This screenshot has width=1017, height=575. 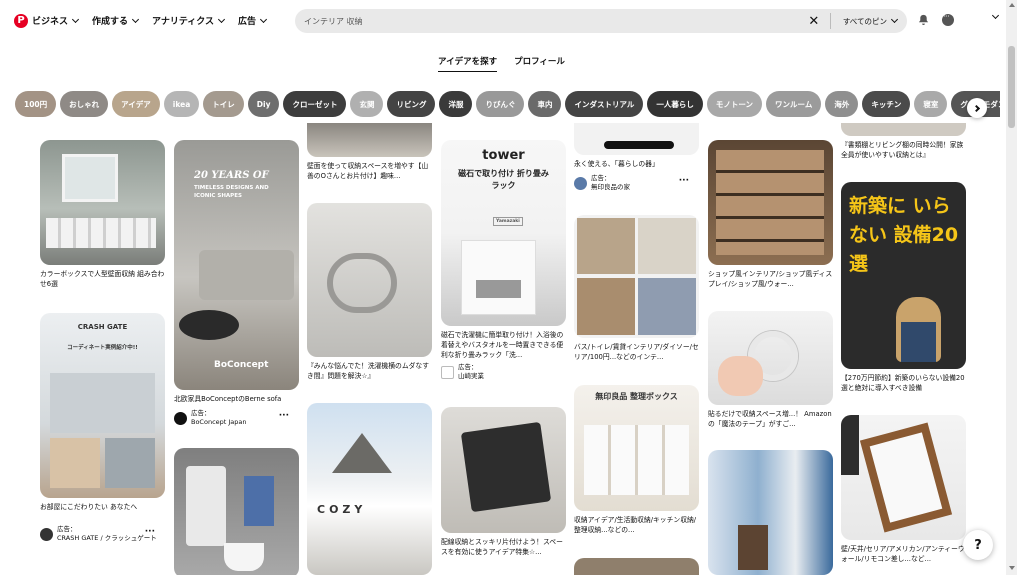 I want to click on menu-create: 作成する, so click(x=116, y=20).